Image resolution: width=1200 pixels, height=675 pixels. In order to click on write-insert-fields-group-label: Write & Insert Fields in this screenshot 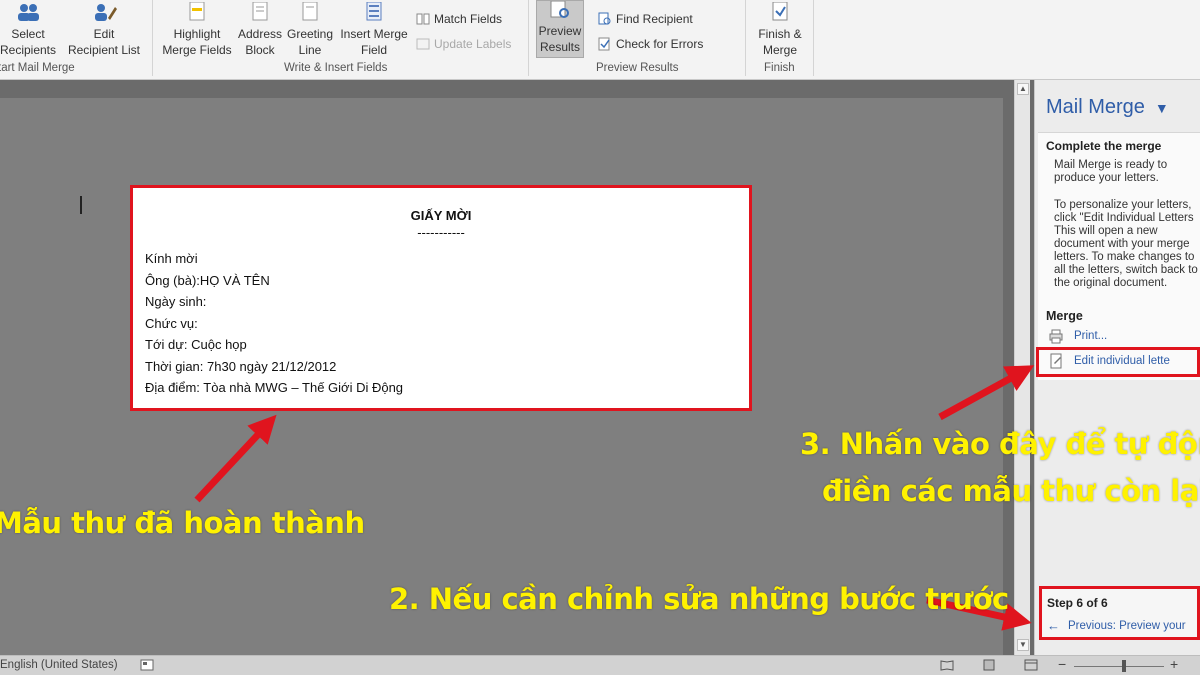, I will do `click(336, 68)`.